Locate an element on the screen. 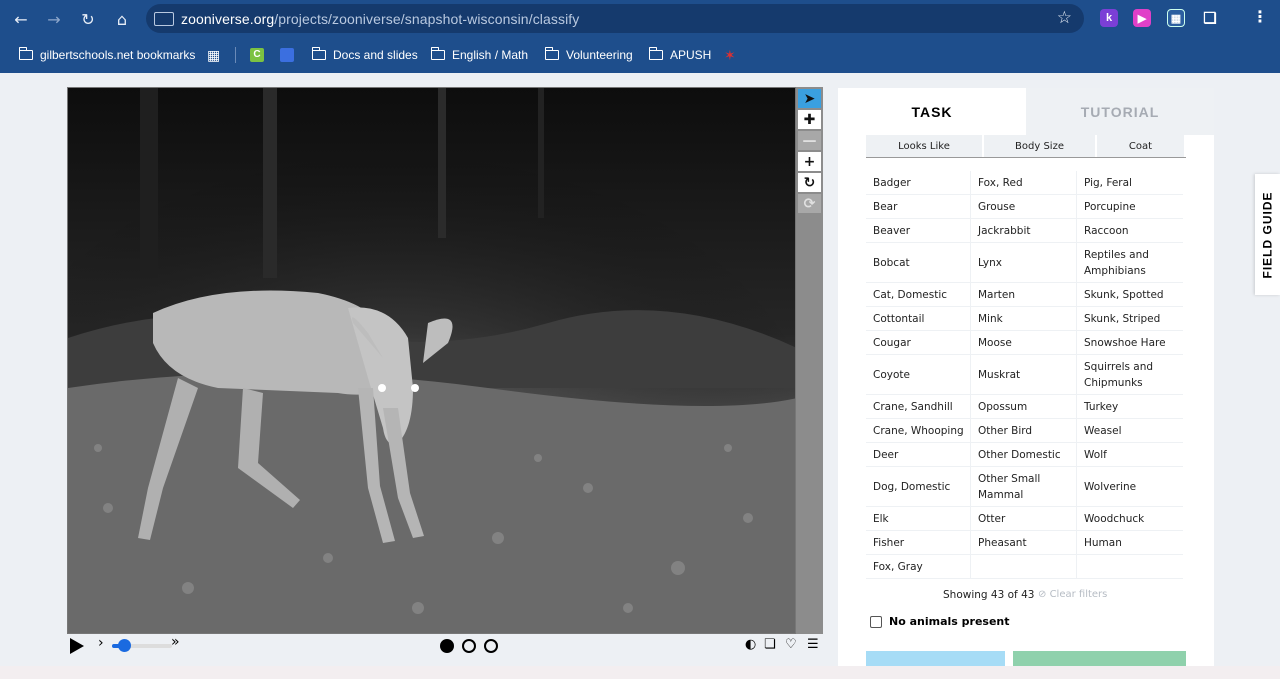  bookmark-volunteering: Volunteering is located at coordinates (588, 55).